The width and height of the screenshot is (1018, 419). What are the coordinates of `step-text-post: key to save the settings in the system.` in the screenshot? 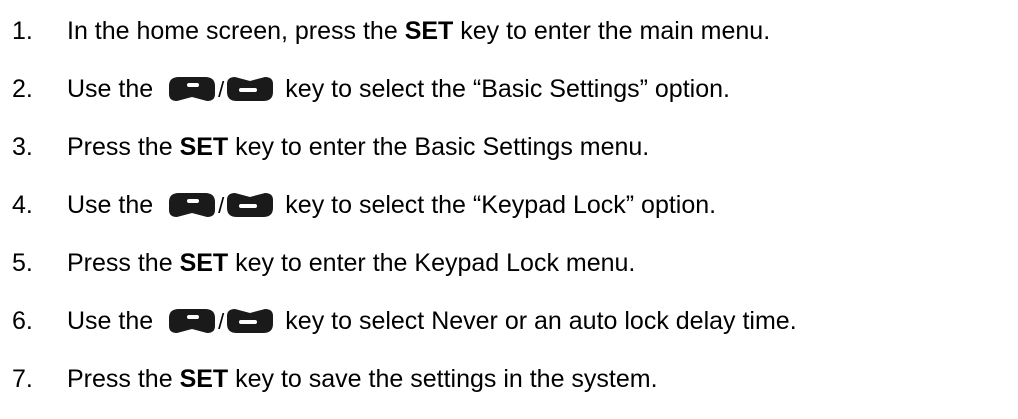 It's located at (443, 378).